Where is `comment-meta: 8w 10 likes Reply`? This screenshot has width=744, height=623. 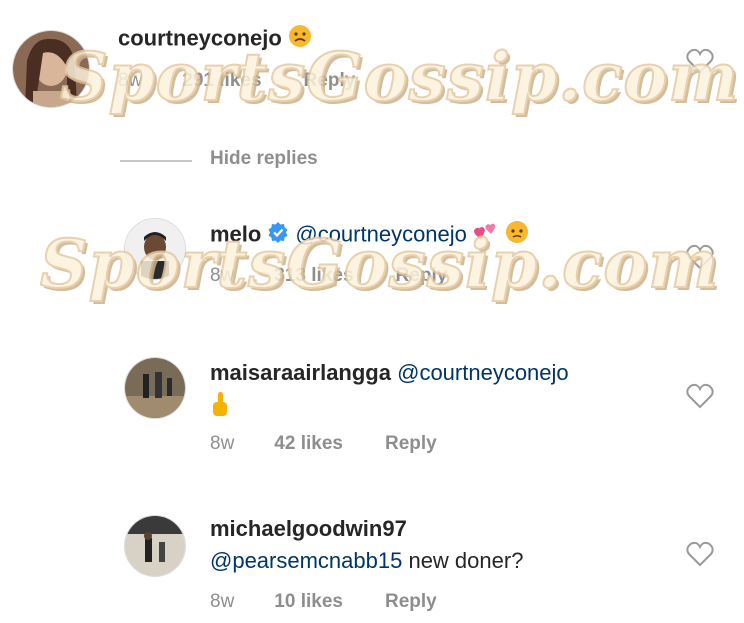
comment-meta: 8w 10 likes Reply is located at coordinates (323, 602).